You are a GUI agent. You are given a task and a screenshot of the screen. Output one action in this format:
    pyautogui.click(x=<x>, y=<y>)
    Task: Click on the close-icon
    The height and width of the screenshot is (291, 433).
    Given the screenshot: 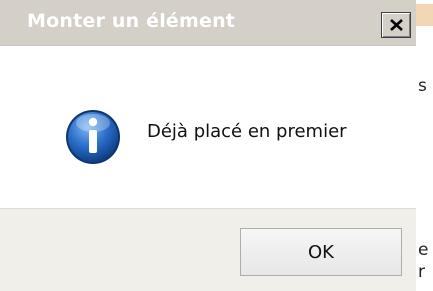 What is the action you would take?
    pyautogui.click(x=396, y=25)
    